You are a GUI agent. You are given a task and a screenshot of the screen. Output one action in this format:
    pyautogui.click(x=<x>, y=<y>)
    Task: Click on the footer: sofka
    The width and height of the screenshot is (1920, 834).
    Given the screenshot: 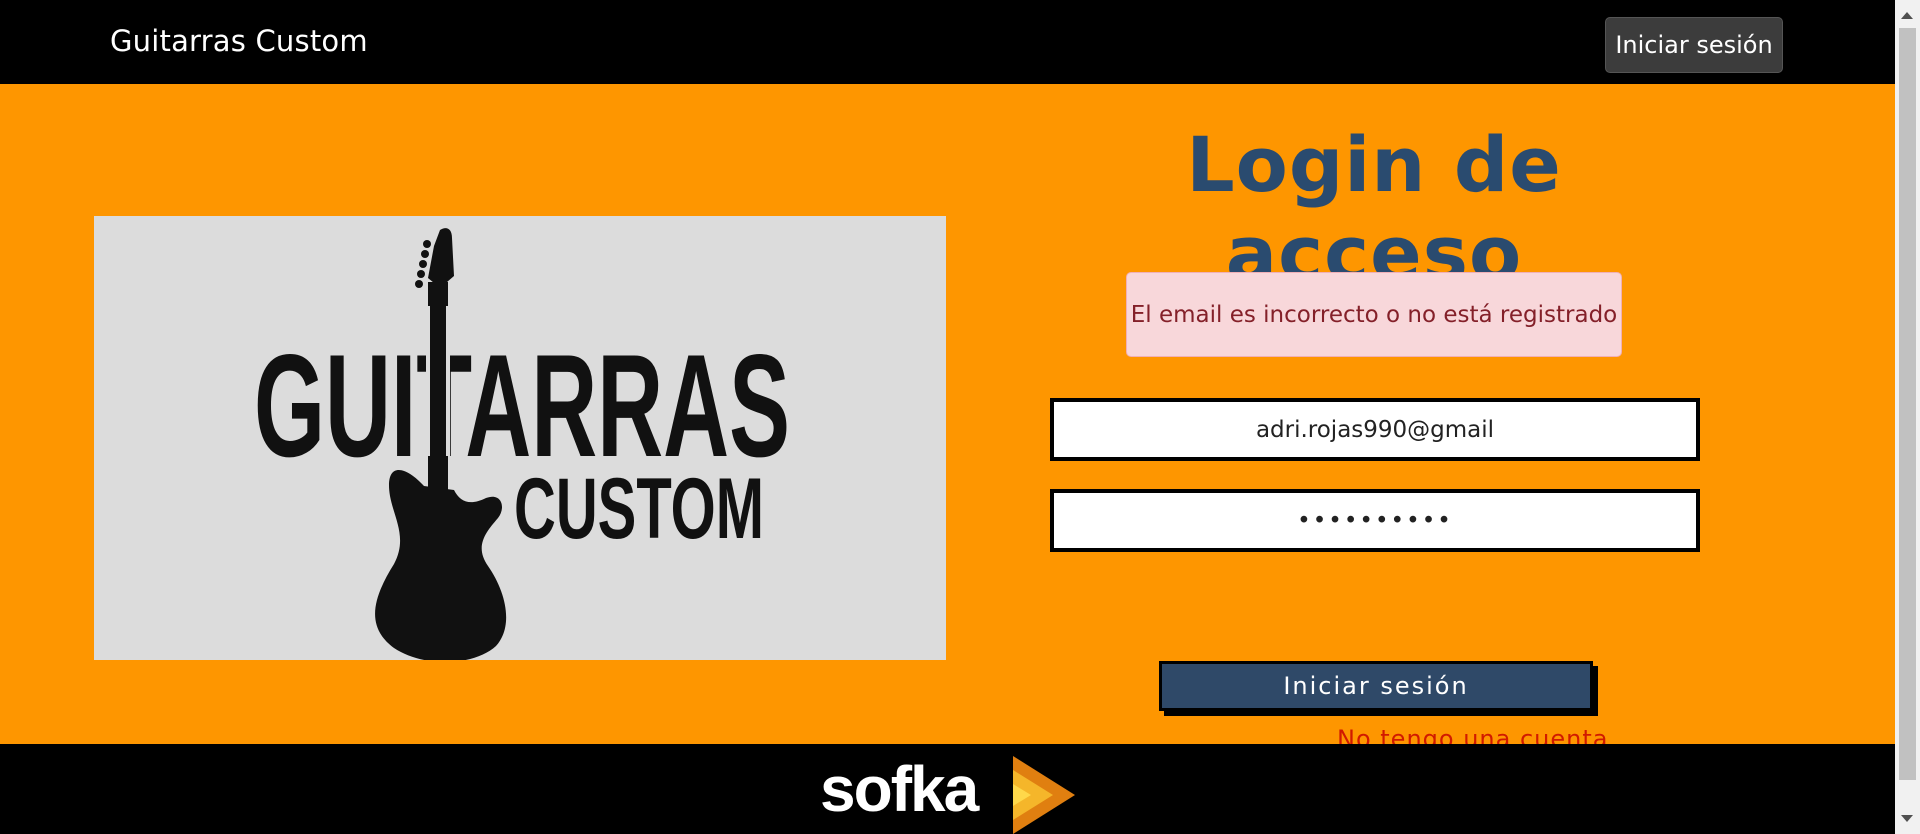 What is the action you would take?
    pyautogui.click(x=947, y=789)
    